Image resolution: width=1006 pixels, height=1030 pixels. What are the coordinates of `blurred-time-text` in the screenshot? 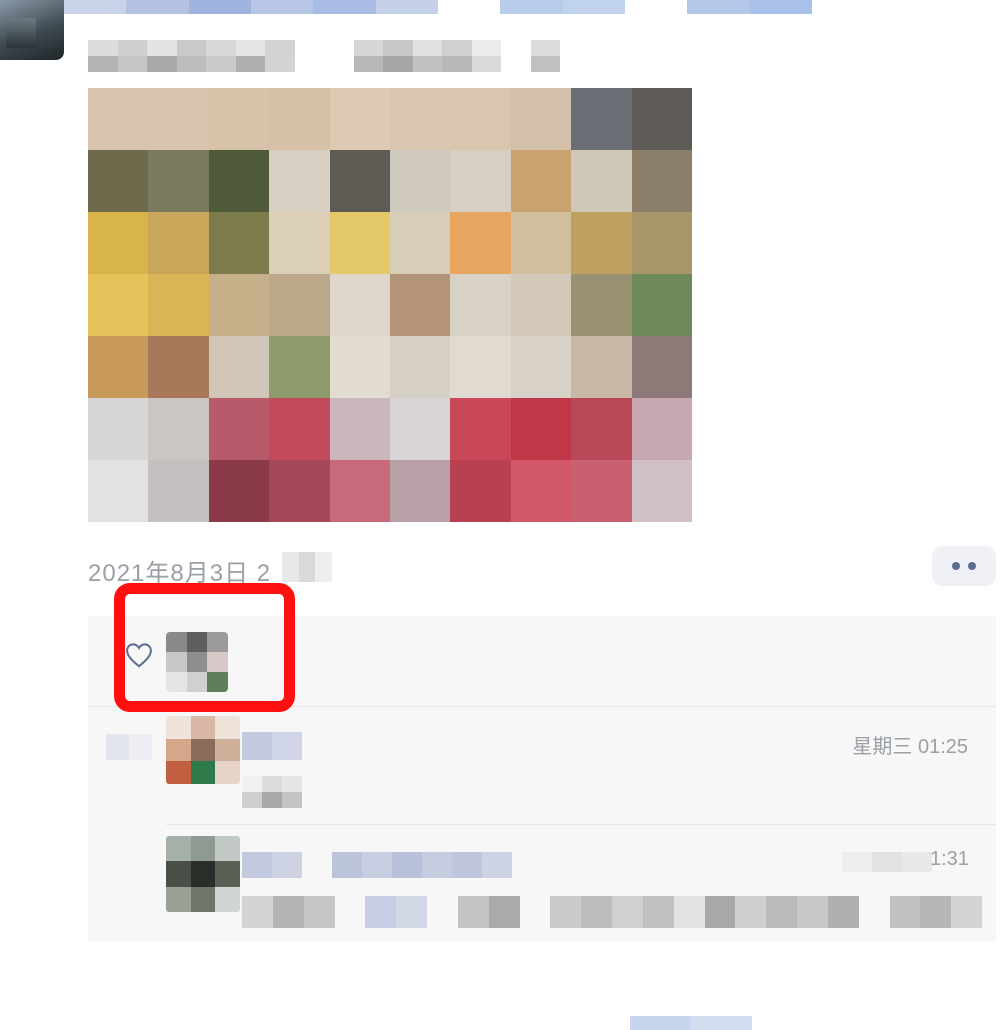 It's located at (887, 862).